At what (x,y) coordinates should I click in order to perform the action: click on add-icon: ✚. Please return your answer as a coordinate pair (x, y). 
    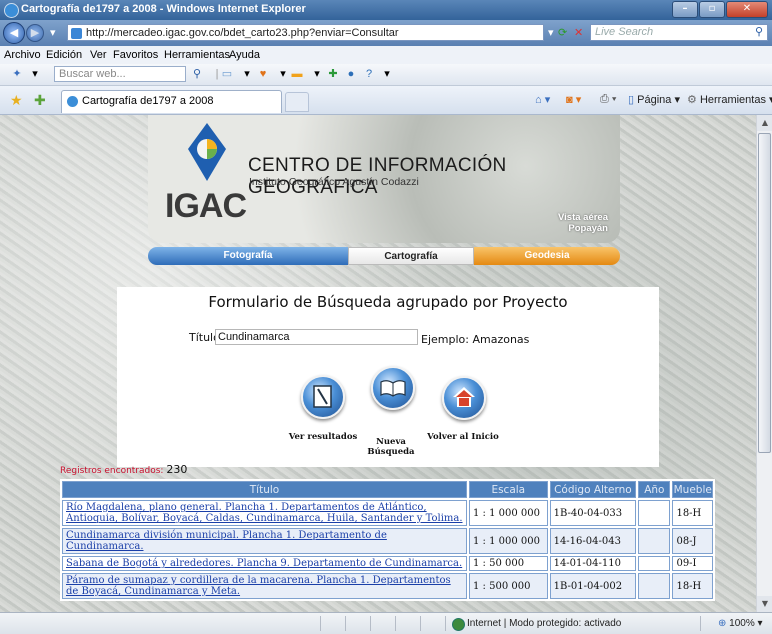
    Looking at the image, I should click on (333, 74).